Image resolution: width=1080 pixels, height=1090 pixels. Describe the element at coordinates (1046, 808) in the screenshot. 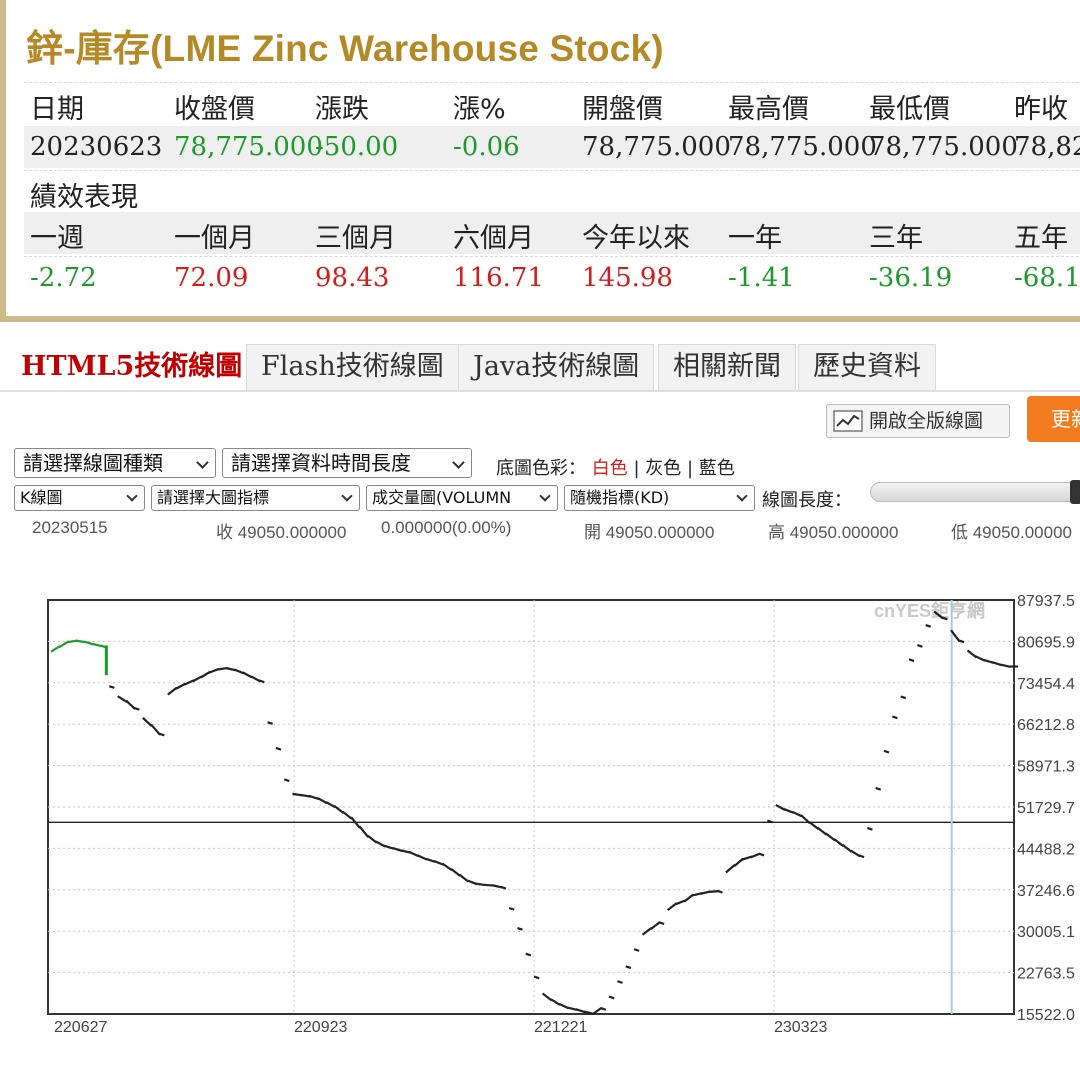

I see `y-tick-label: 51729.7` at that location.